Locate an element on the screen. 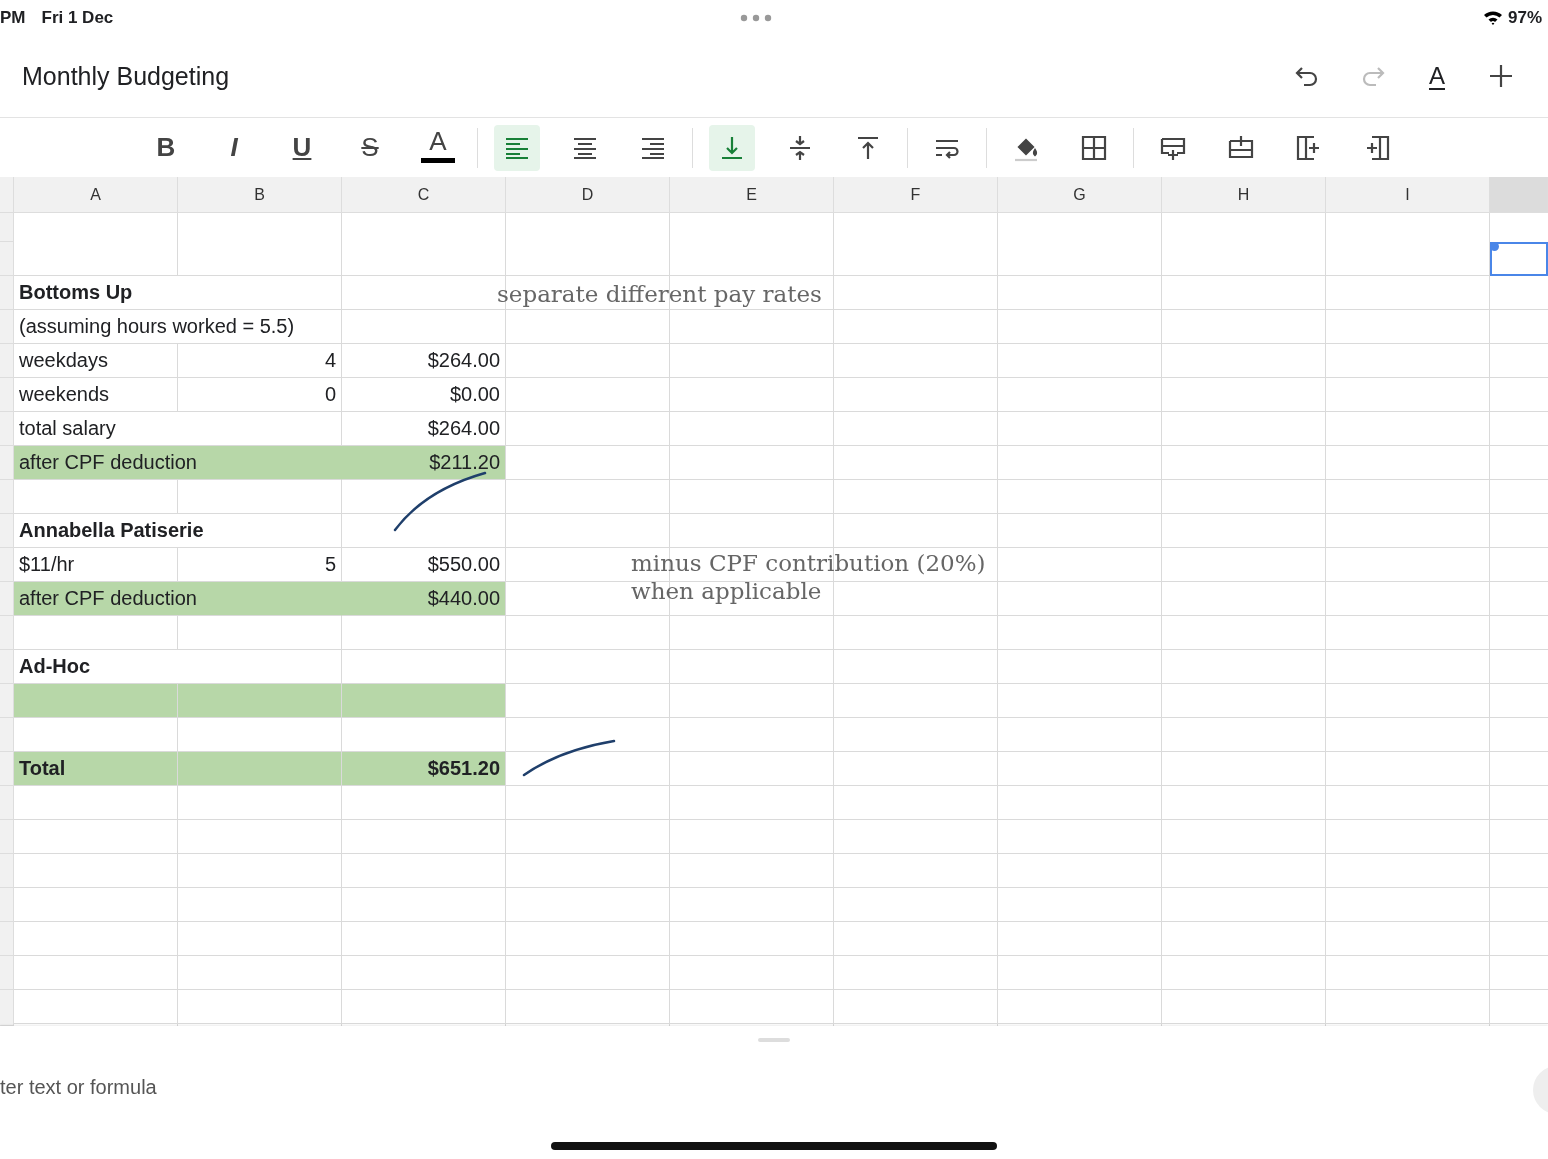 The height and width of the screenshot is (1159, 1548). more-icon is located at coordinates (756, 17).